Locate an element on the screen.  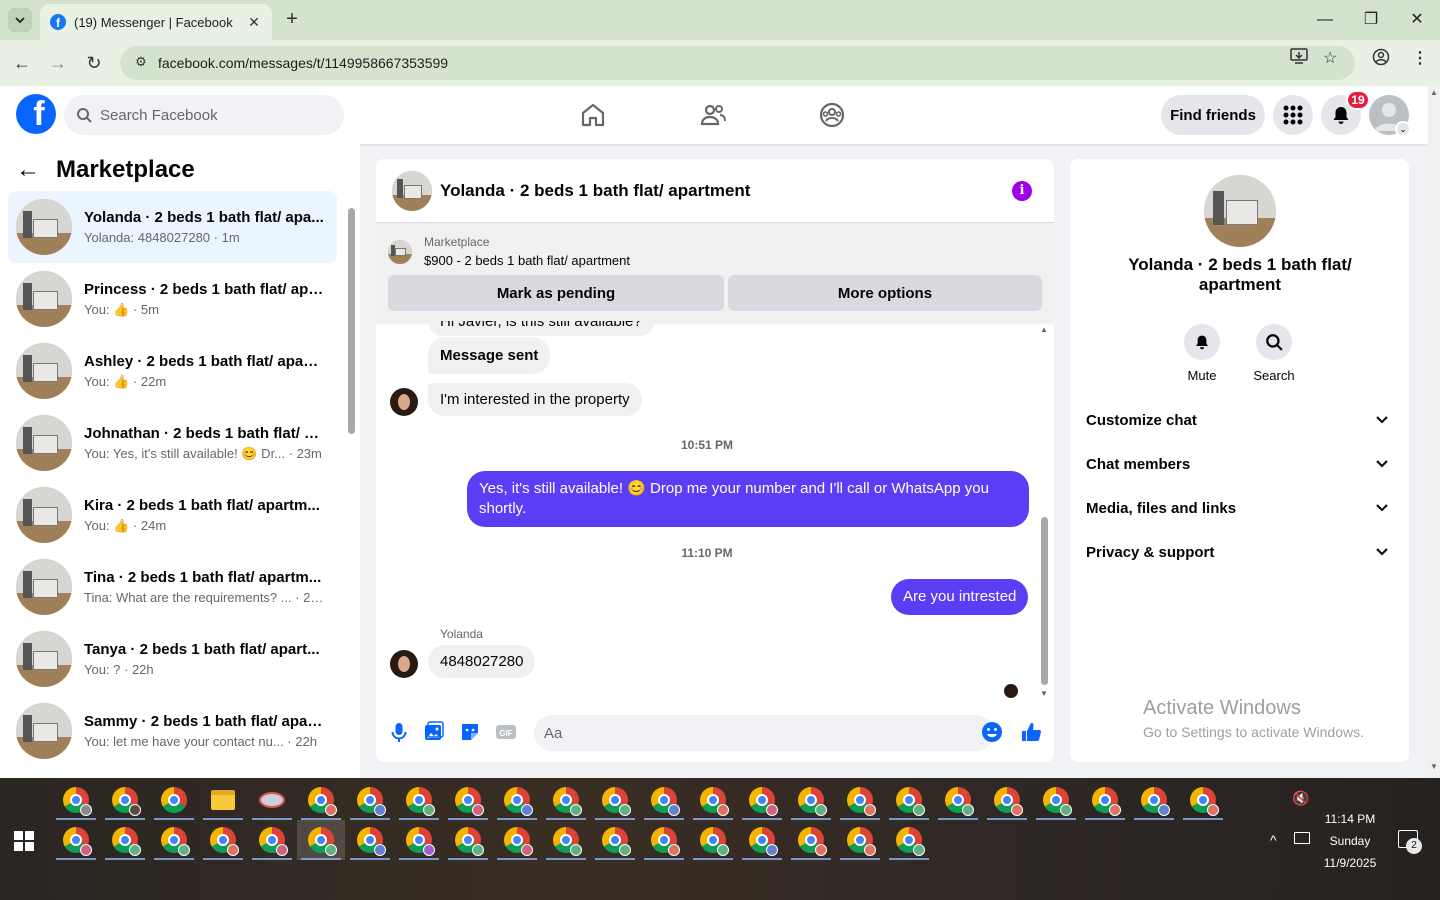
browser-tab: f (19) Messenger | Facebook ✕ is located at coordinates (156, 22).